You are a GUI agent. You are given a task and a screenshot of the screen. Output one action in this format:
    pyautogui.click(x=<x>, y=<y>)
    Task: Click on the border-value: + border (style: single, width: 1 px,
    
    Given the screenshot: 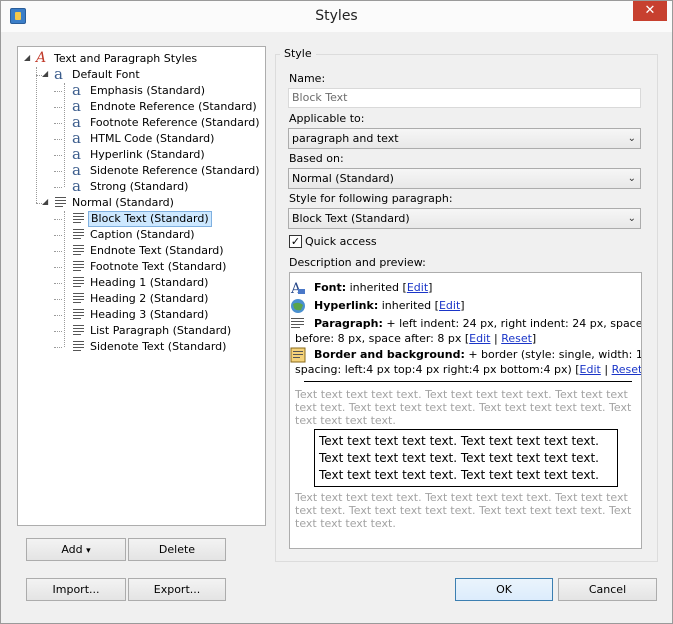 What is the action you would take?
    pyautogui.click(x=554, y=354)
    